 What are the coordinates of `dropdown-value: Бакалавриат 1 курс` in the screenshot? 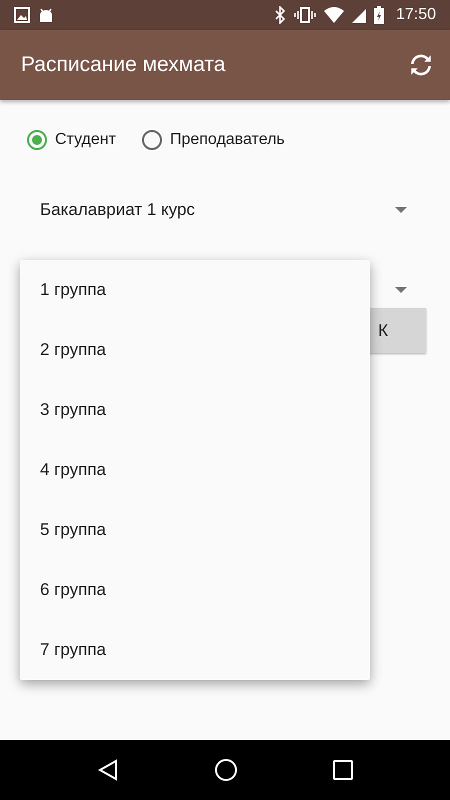 It's located at (117, 210).